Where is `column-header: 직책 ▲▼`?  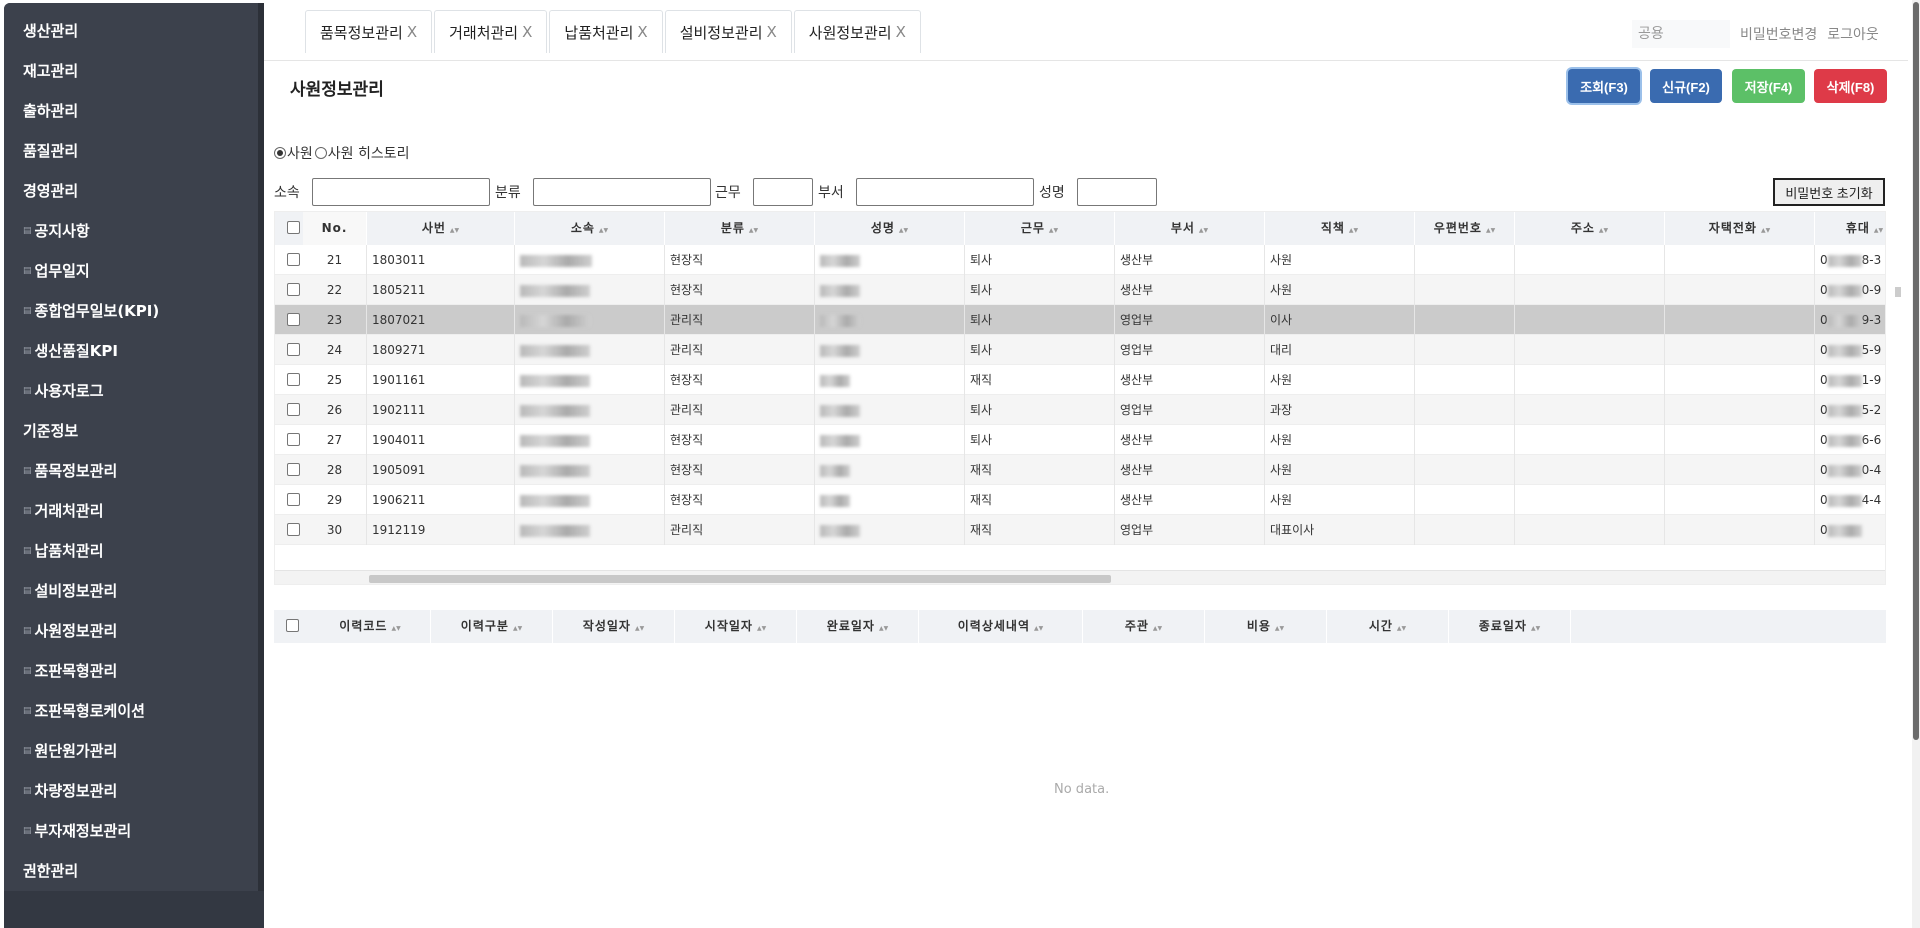 column-header: 직책 ▲▼ is located at coordinates (1340, 228).